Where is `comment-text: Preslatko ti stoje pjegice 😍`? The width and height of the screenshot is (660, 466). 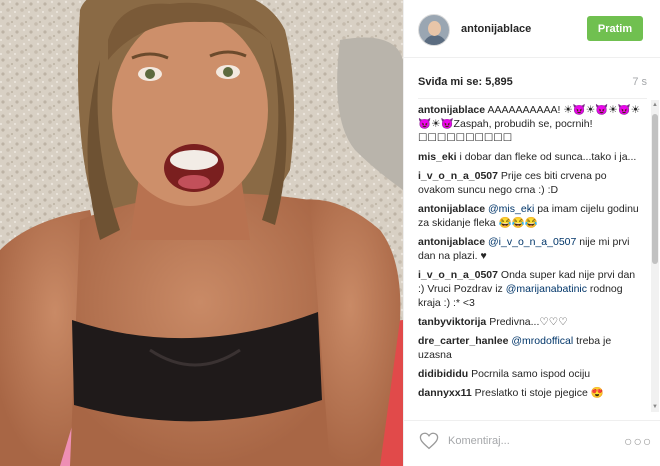
comment-text: Preslatko ti stoje pjegice 😍 is located at coordinates (537, 393).